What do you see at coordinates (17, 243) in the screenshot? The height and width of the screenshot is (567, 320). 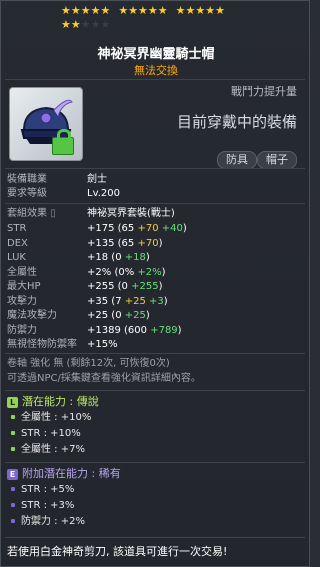 I see `stat-label: DEX` at bounding box center [17, 243].